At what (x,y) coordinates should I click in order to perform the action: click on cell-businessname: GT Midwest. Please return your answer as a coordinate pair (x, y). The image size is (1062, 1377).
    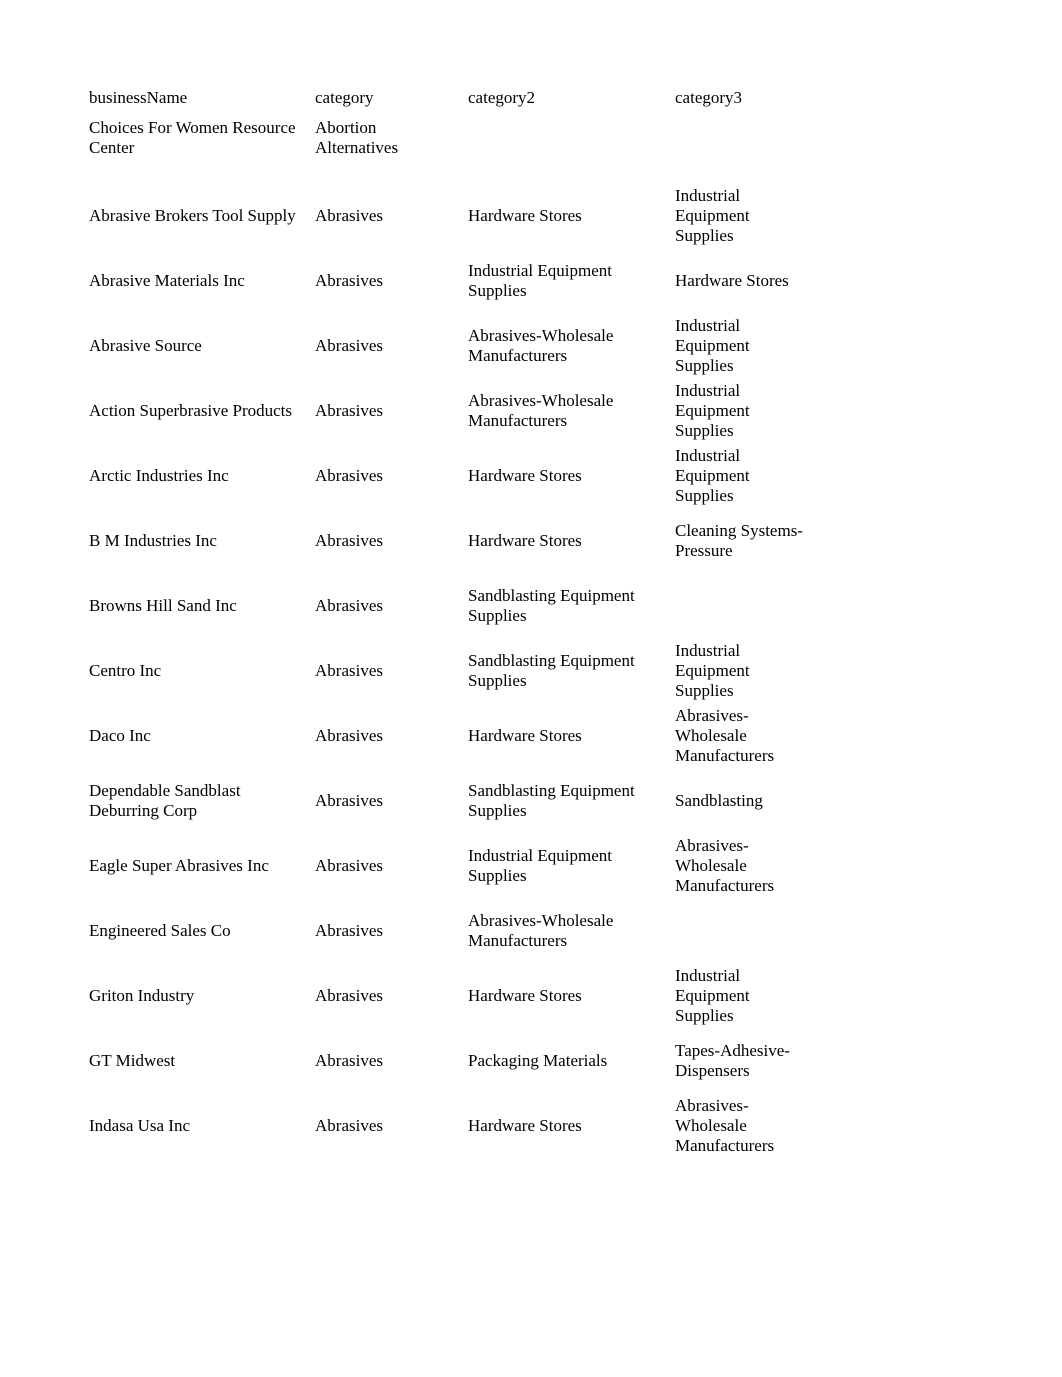
    Looking at the image, I should click on (202, 1060).